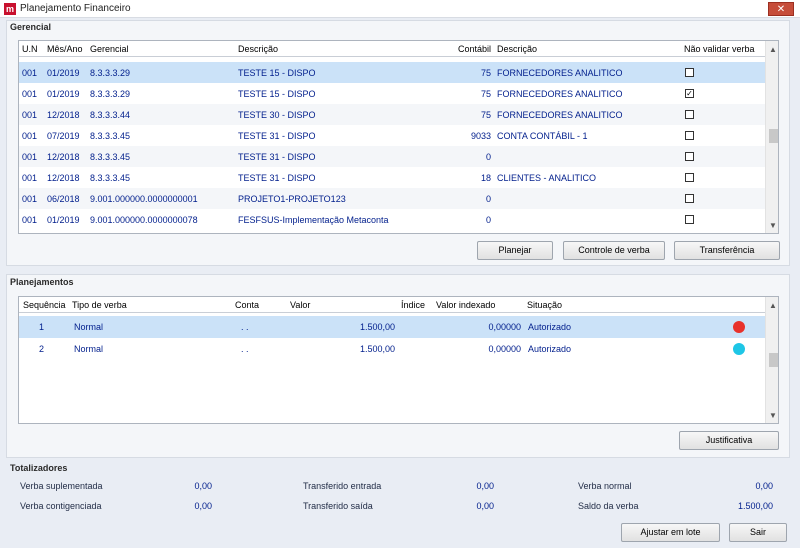  I want to click on col-header-un: U.N, so click(30, 49).